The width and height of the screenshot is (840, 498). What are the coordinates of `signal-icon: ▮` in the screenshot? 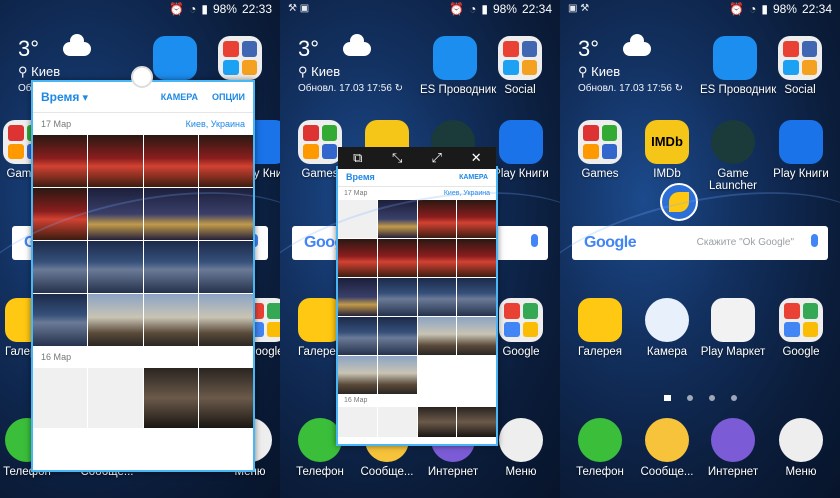 It's located at (764, 9).